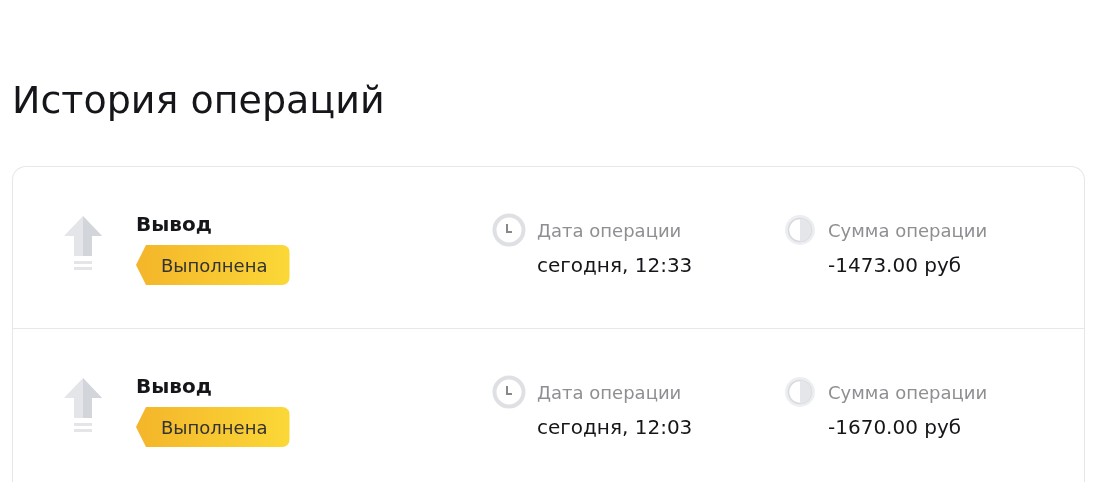 Image resolution: width=1100 pixels, height=482 pixels. I want to click on date-value: сегодня, 12:33, so click(615, 265).